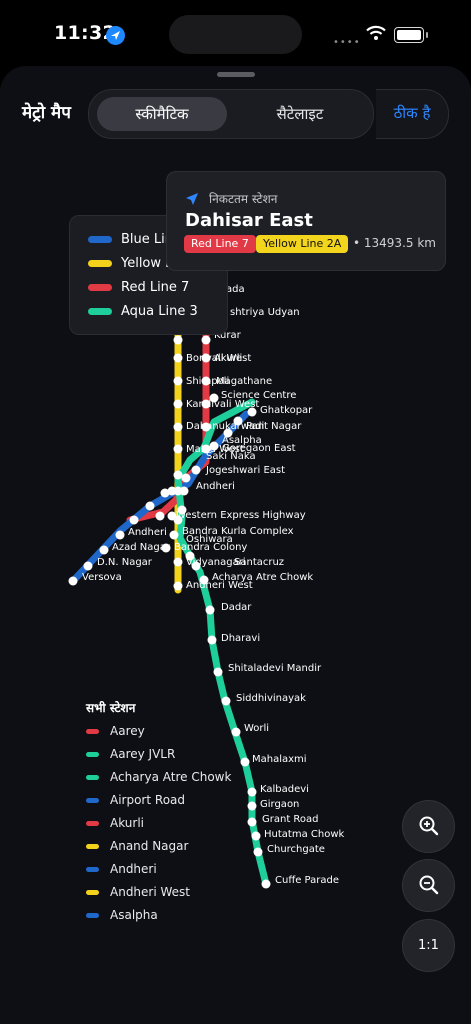 The image size is (471, 1024). I want to click on station-label: Bandra Colony, so click(210, 547).